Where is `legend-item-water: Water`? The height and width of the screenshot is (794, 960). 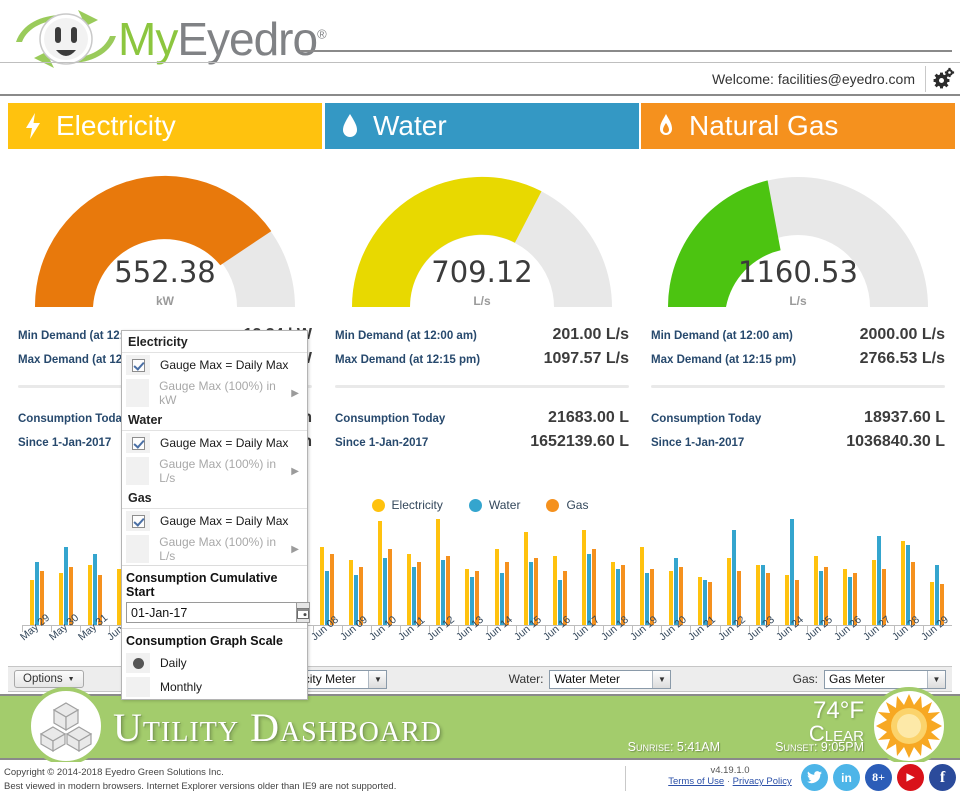 legend-item-water: Water is located at coordinates (494, 505).